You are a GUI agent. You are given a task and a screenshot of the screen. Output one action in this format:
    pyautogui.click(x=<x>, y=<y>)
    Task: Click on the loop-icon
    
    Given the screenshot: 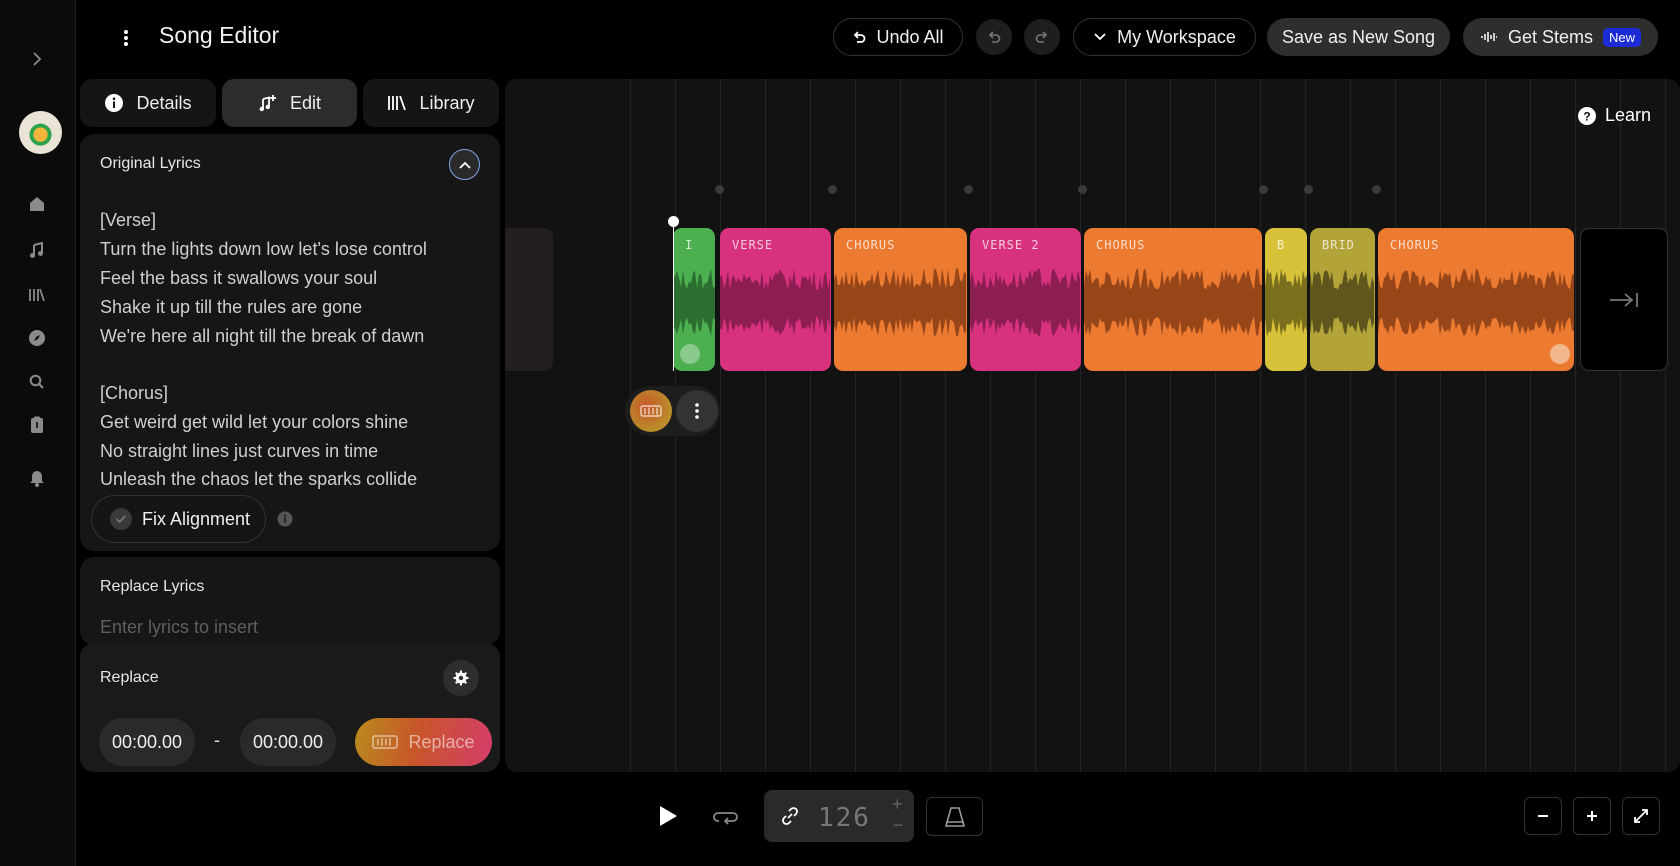 What is the action you would take?
    pyautogui.click(x=726, y=816)
    